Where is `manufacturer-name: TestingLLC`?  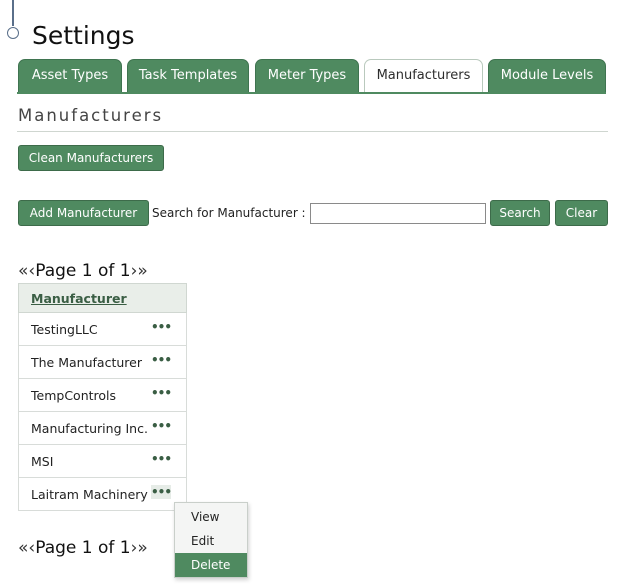 manufacturer-name: TestingLLC is located at coordinates (64, 329).